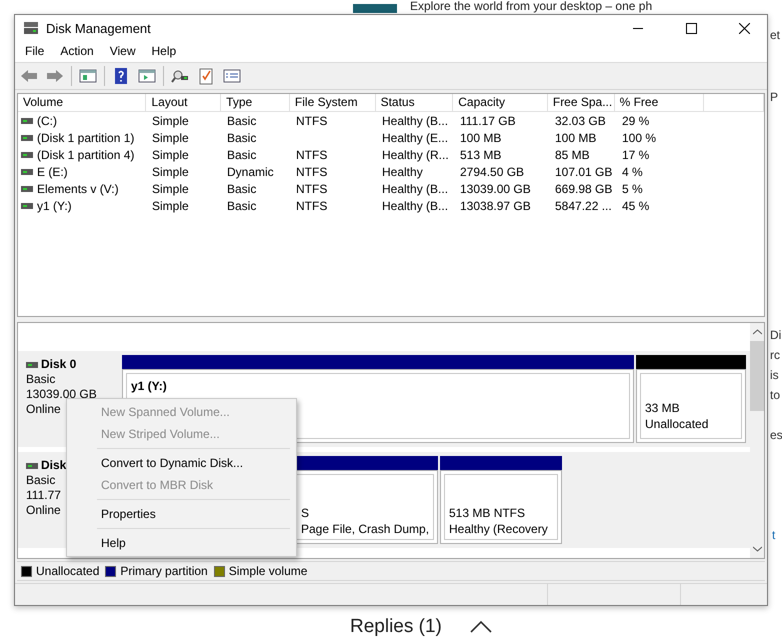 This screenshot has height=641, width=782. Describe the element at coordinates (487, 513) in the screenshot. I see `partition-info: 513 MB NTFS` at that location.